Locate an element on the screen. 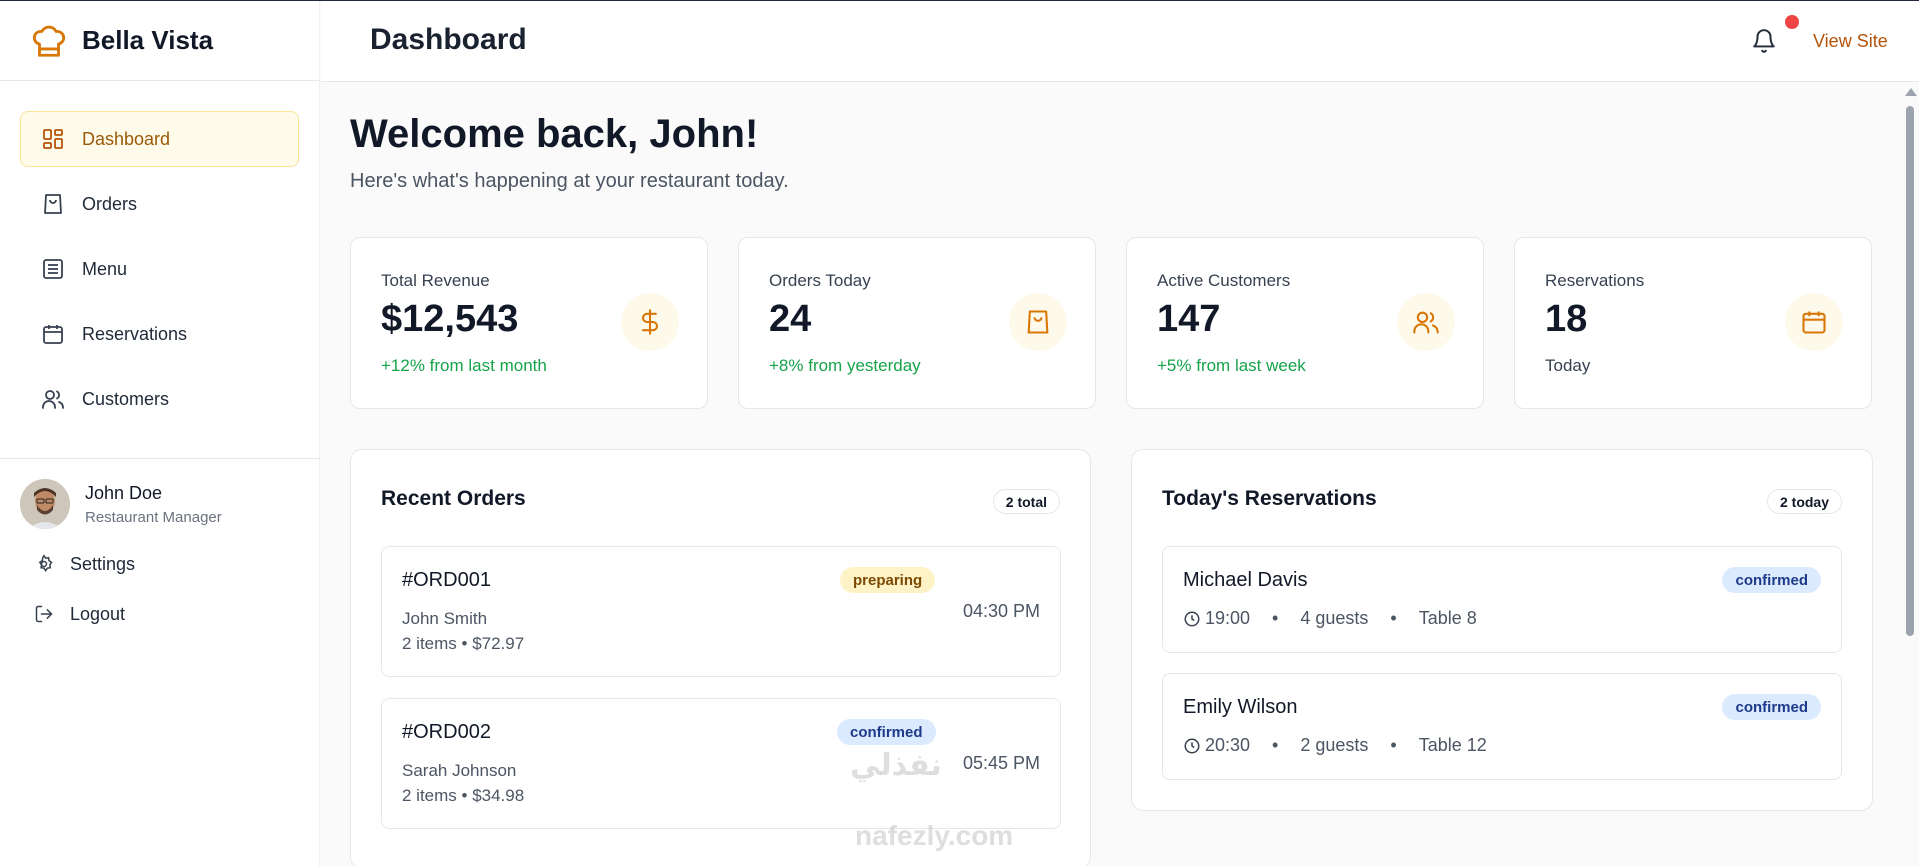 This screenshot has width=1919, height=866. logout-icon is located at coordinates (44, 614).